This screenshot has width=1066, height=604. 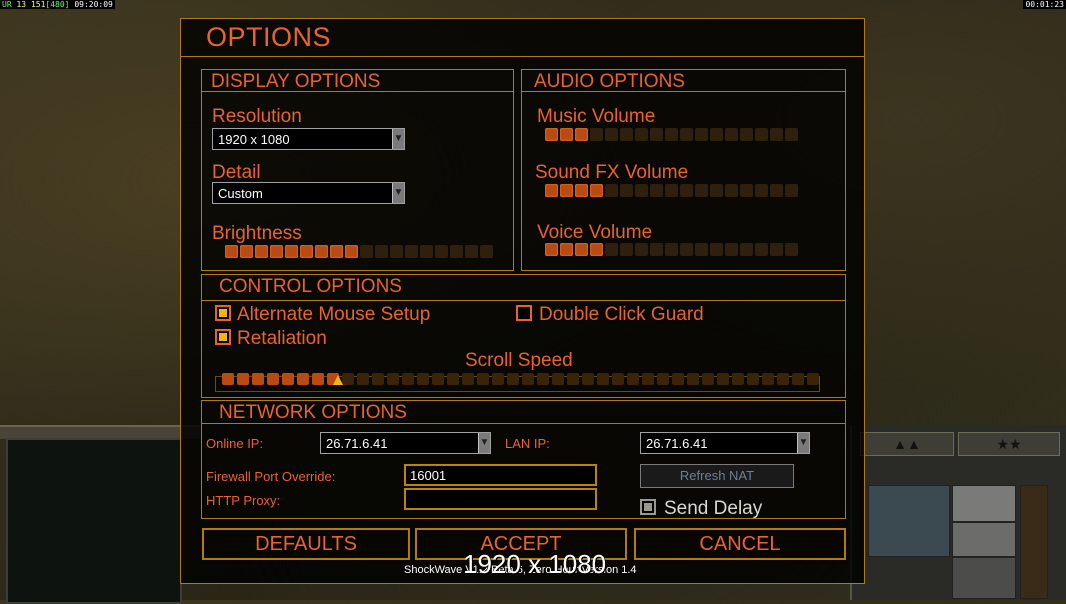 I want to click on hud-rank-chevron-icon: ▲▲, so click(x=907, y=444).